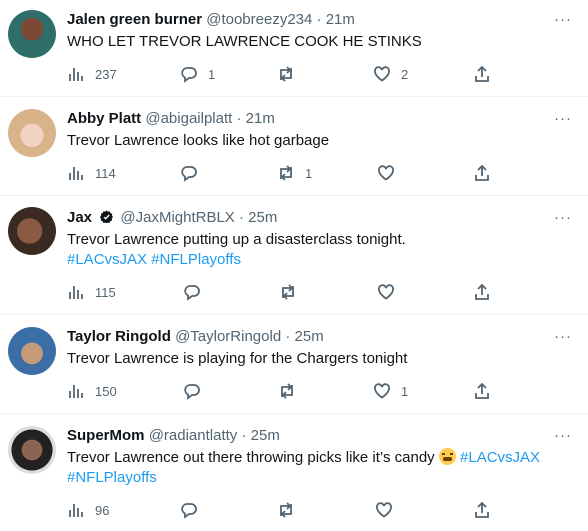 This screenshot has width=588, height=531. Describe the element at coordinates (134, 19) in the screenshot. I see `author-name: Jalen green burner` at that location.